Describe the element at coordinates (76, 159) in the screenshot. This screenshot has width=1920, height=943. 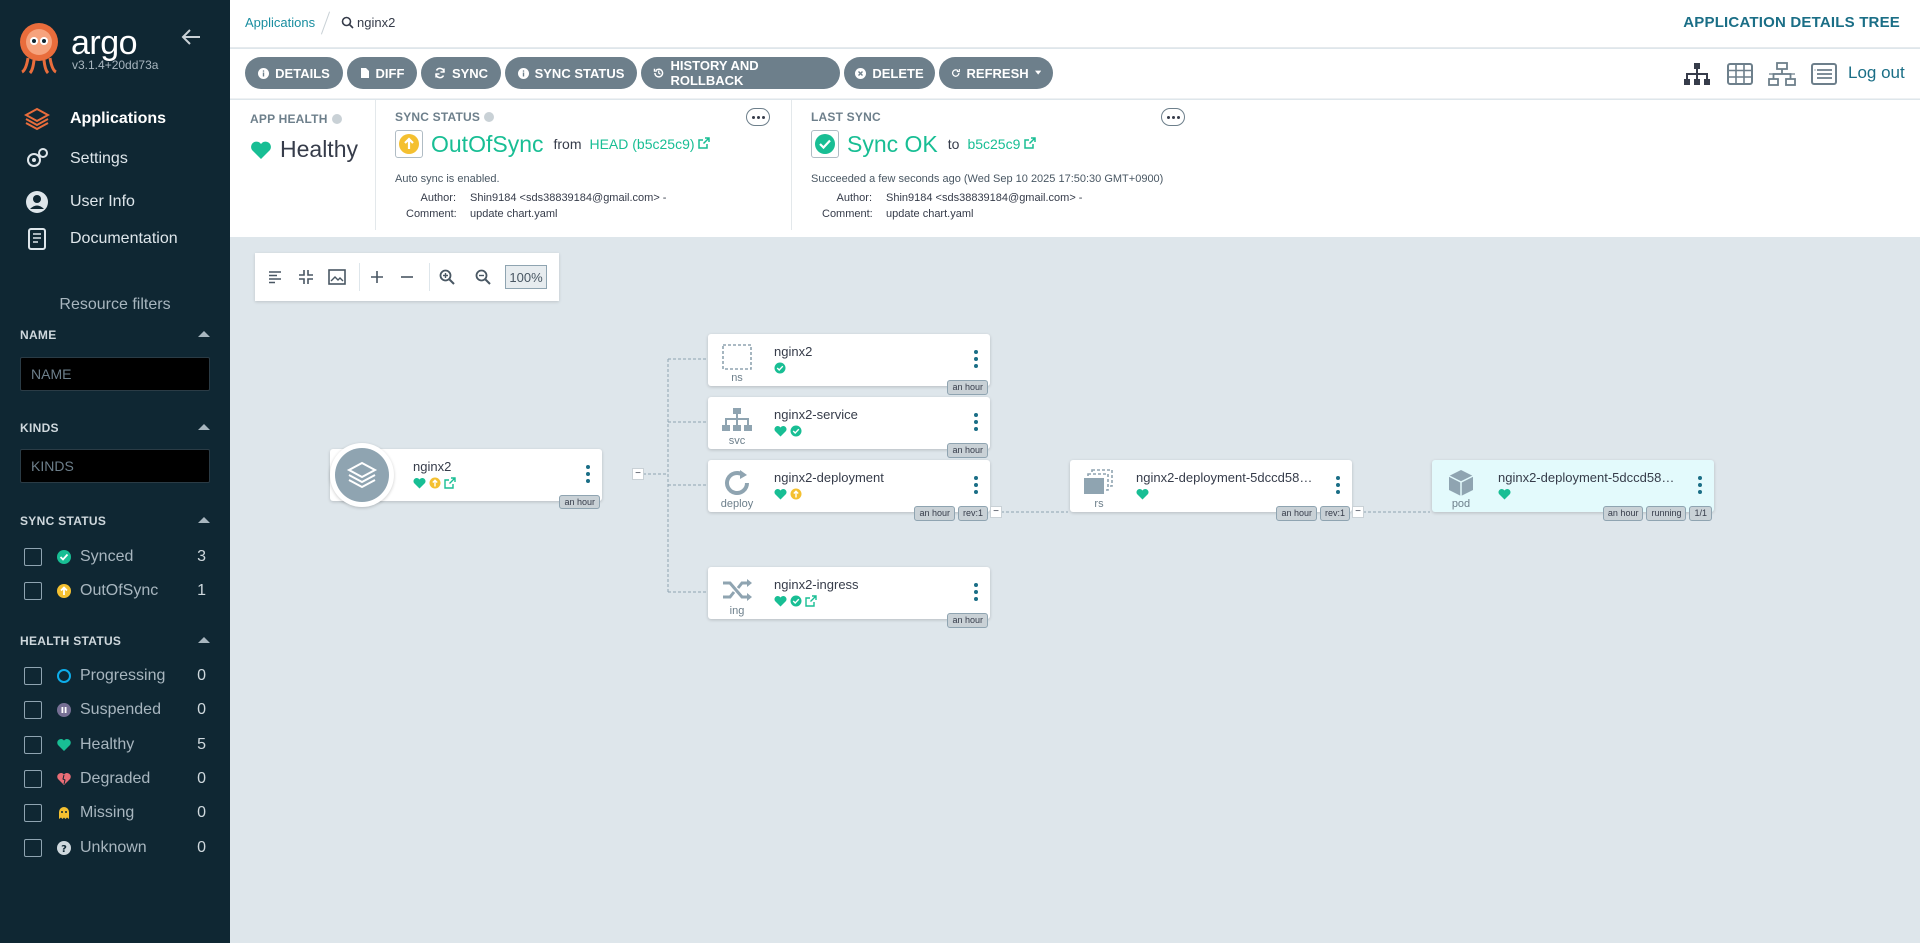
I see `nav-settings: Settings` at that location.